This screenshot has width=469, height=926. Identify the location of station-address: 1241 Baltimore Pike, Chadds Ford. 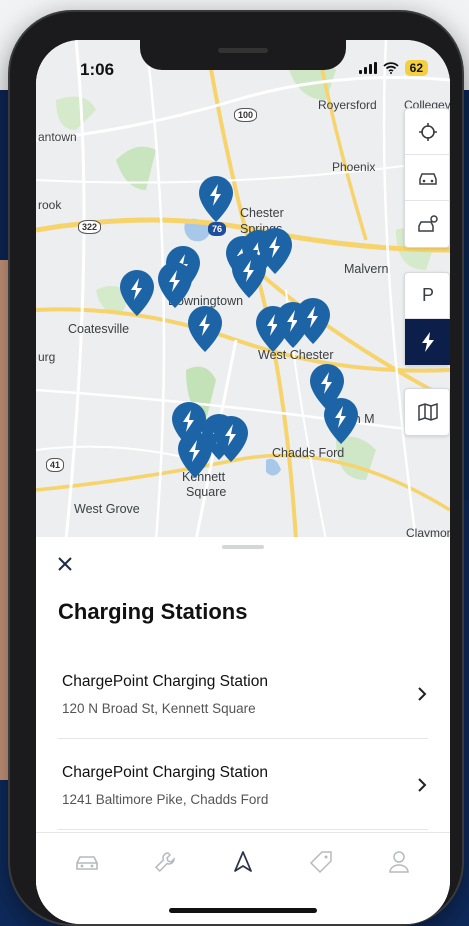
(165, 799).